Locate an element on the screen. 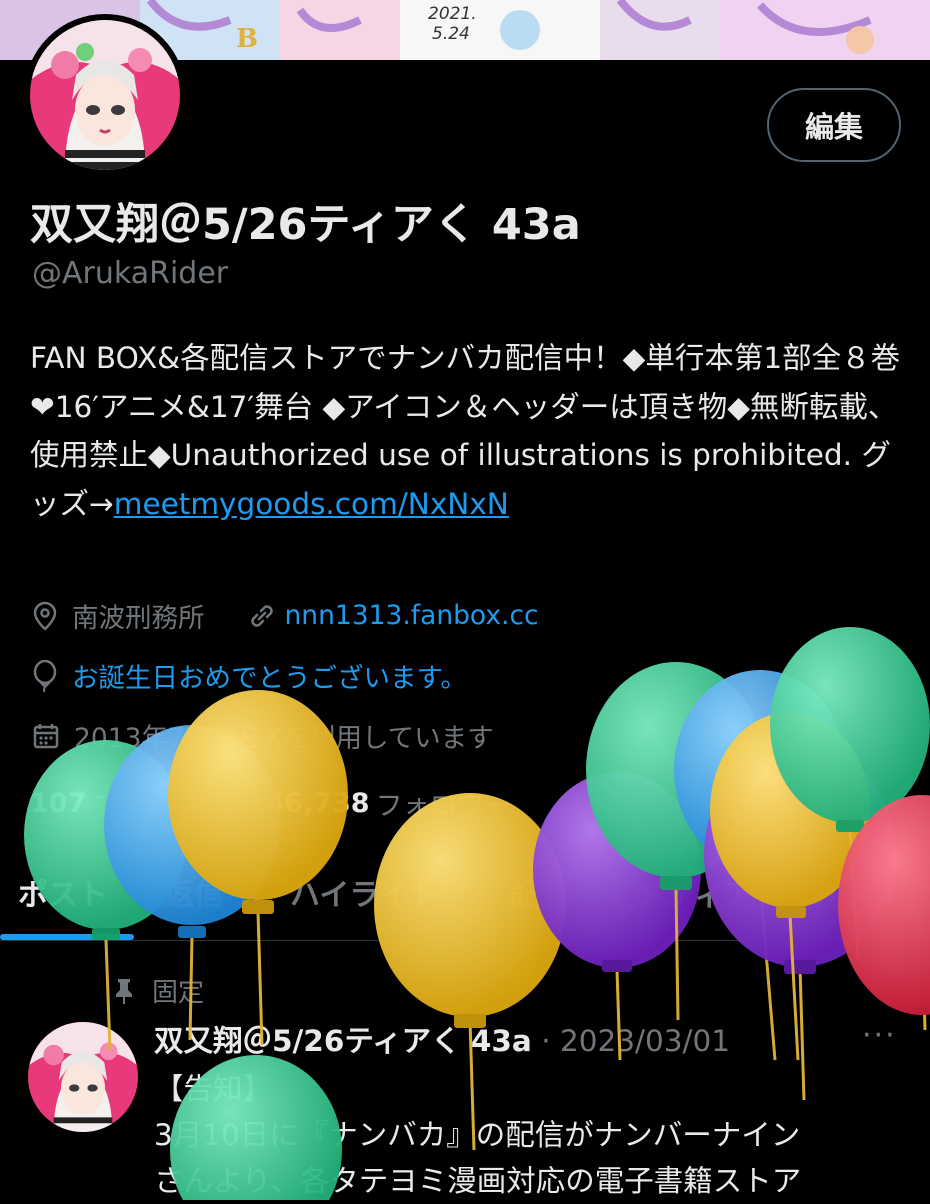 The image size is (930, 1204). profile-meta-row: 2013年7月からXを利用しています is located at coordinates (263, 735).